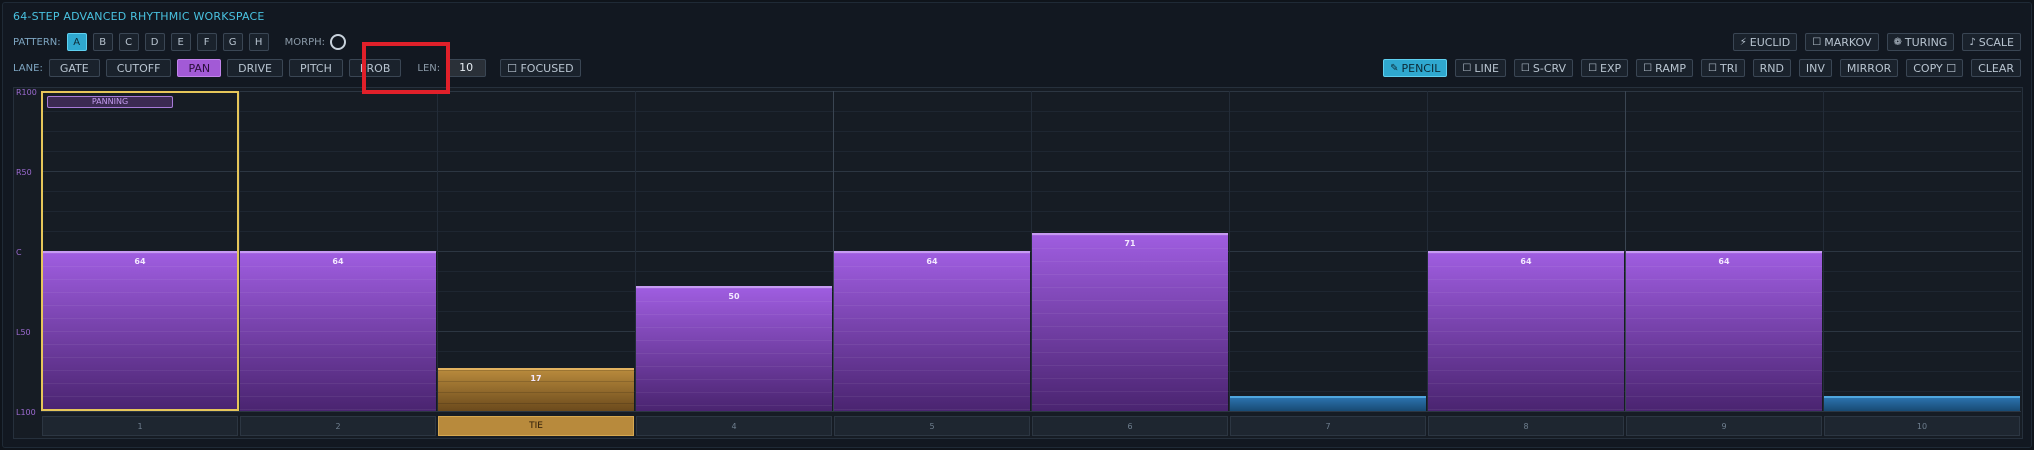 The width and height of the screenshot is (2034, 450). What do you see at coordinates (199, 68) in the screenshot?
I see `lane-button-pan: PAN` at bounding box center [199, 68].